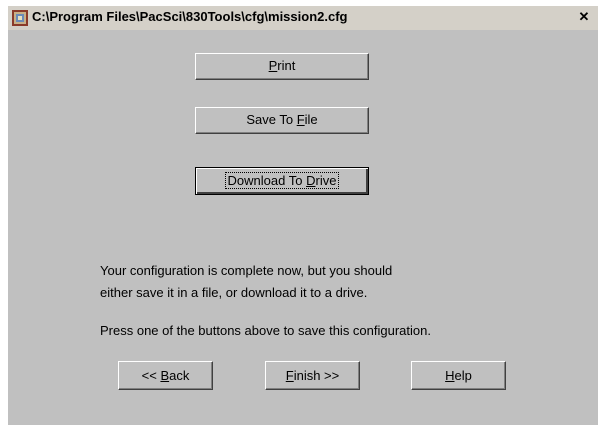 The height and width of the screenshot is (433, 605). Describe the element at coordinates (463, 375) in the screenshot. I see `help-label-suffix: elp` at that location.